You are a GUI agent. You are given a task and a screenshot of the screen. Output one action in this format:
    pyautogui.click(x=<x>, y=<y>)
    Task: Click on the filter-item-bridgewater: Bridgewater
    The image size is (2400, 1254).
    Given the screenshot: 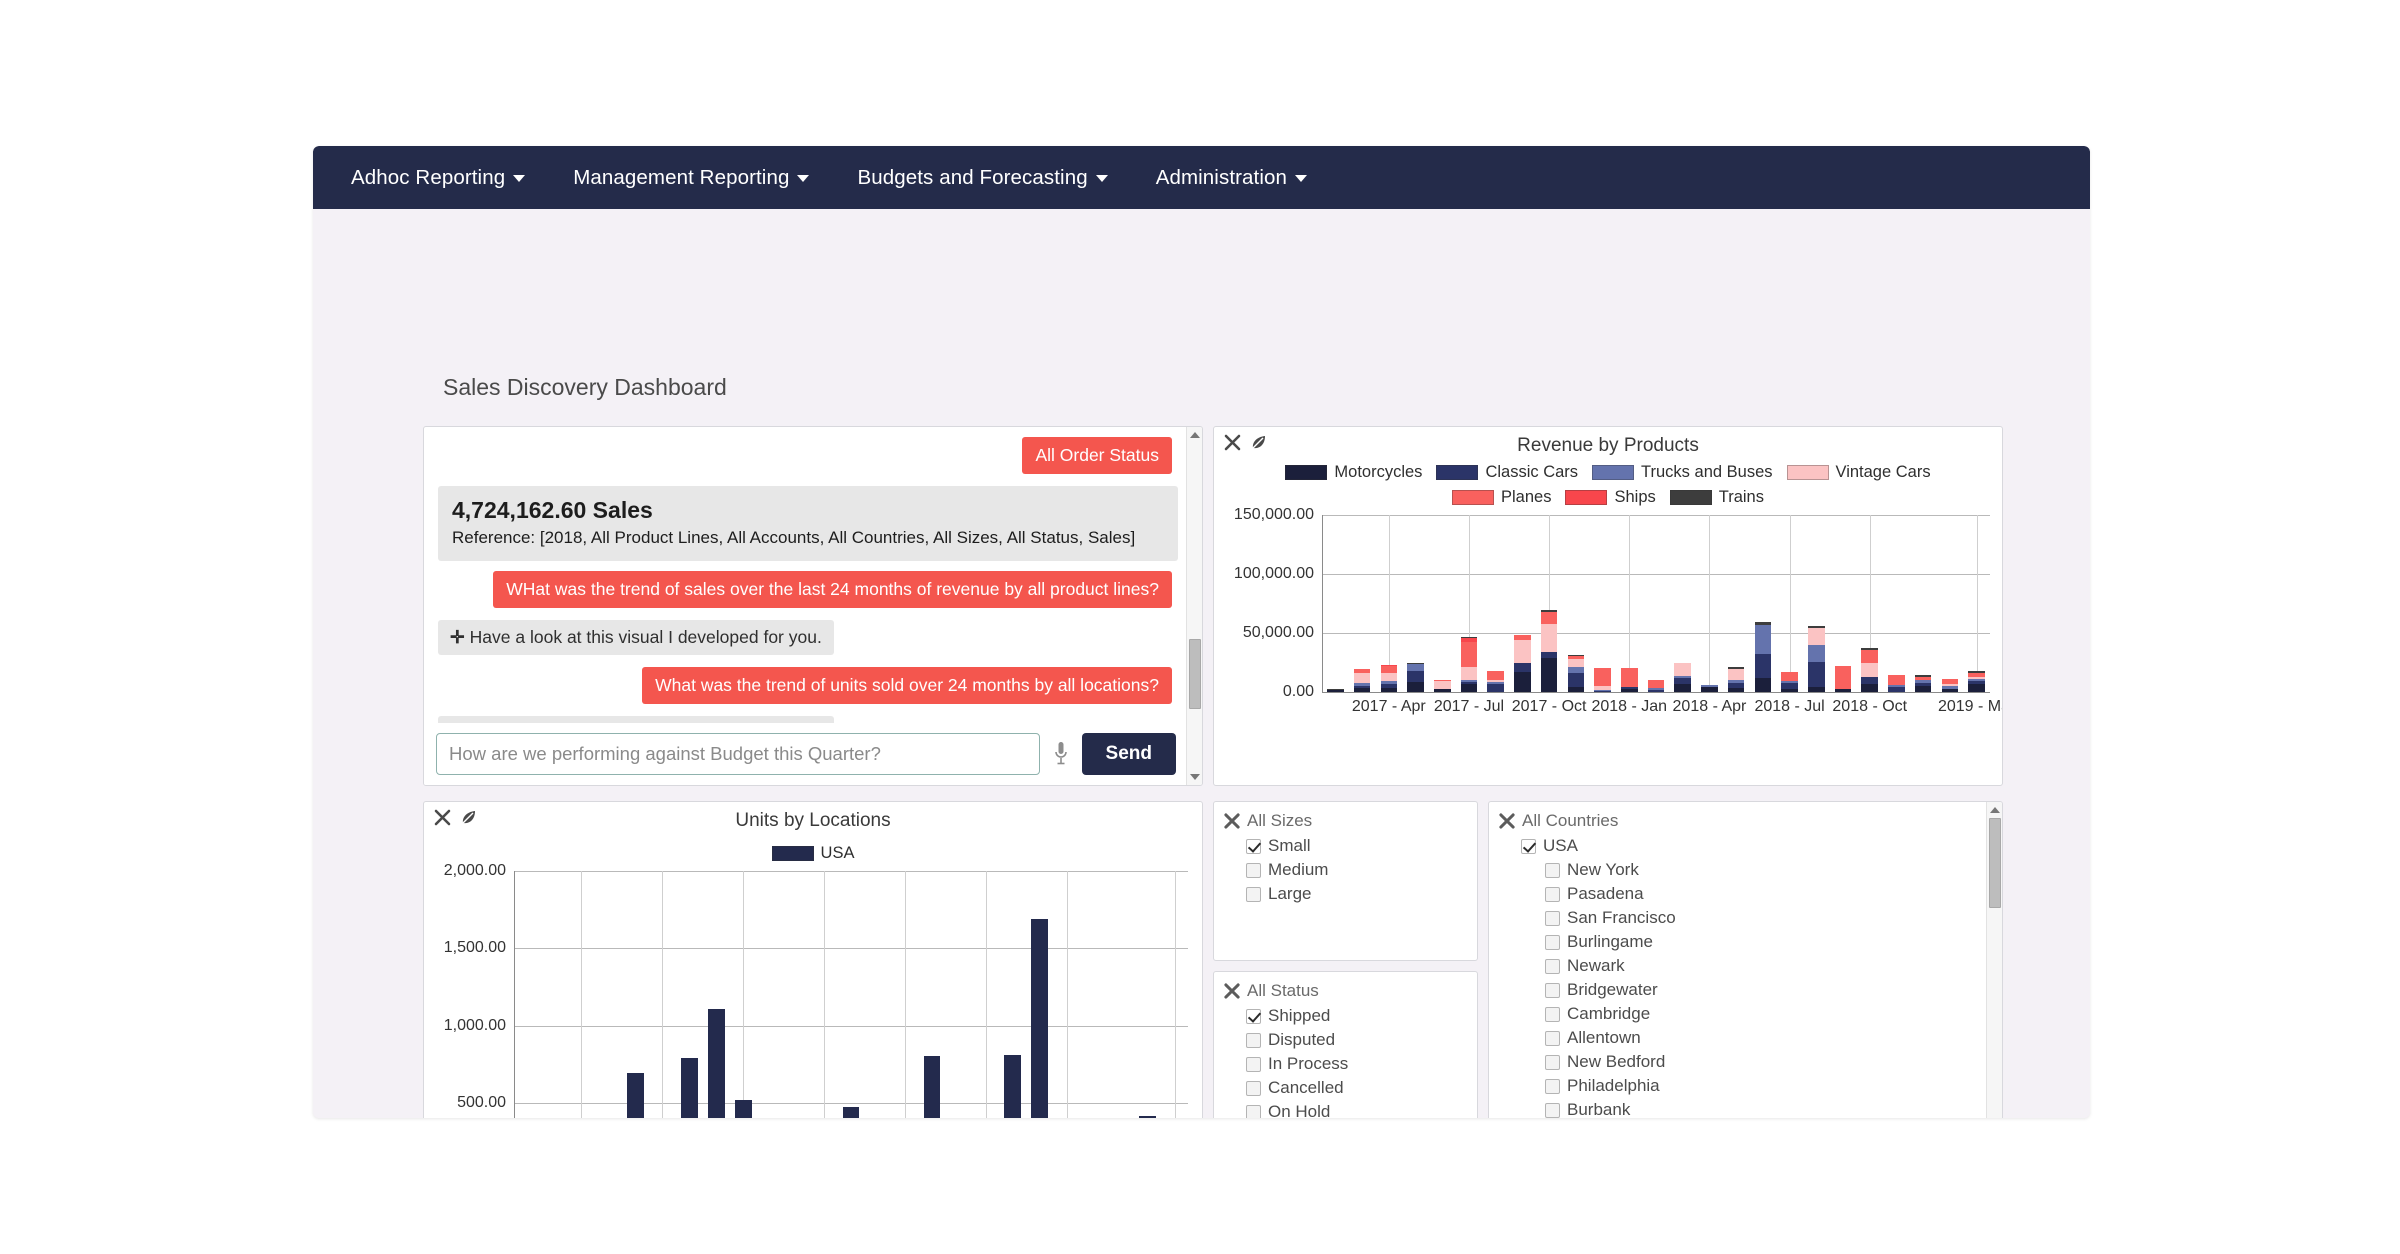 What is the action you would take?
    pyautogui.click(x=1740, y=990)
    